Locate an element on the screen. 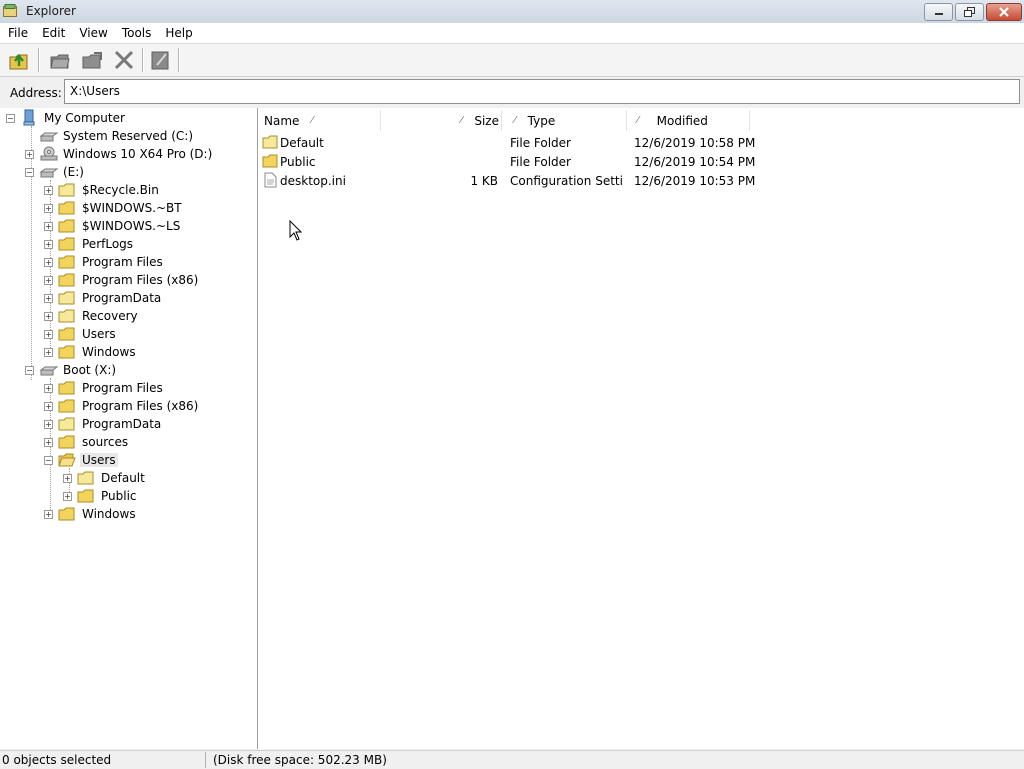 The height and width of the screenshot is (769, 1024). tree-item-label: (E:) is located at coordinates (73, 172).